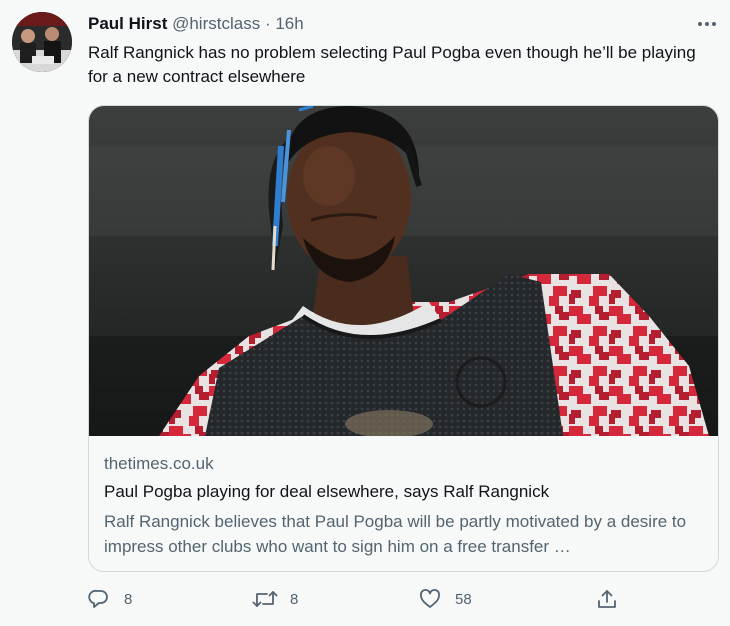 The width and height of the screenshot is (730, 626). Describe the element at coordinates (445, 599) in the screenshot. I see `like-button: 58` at that location.